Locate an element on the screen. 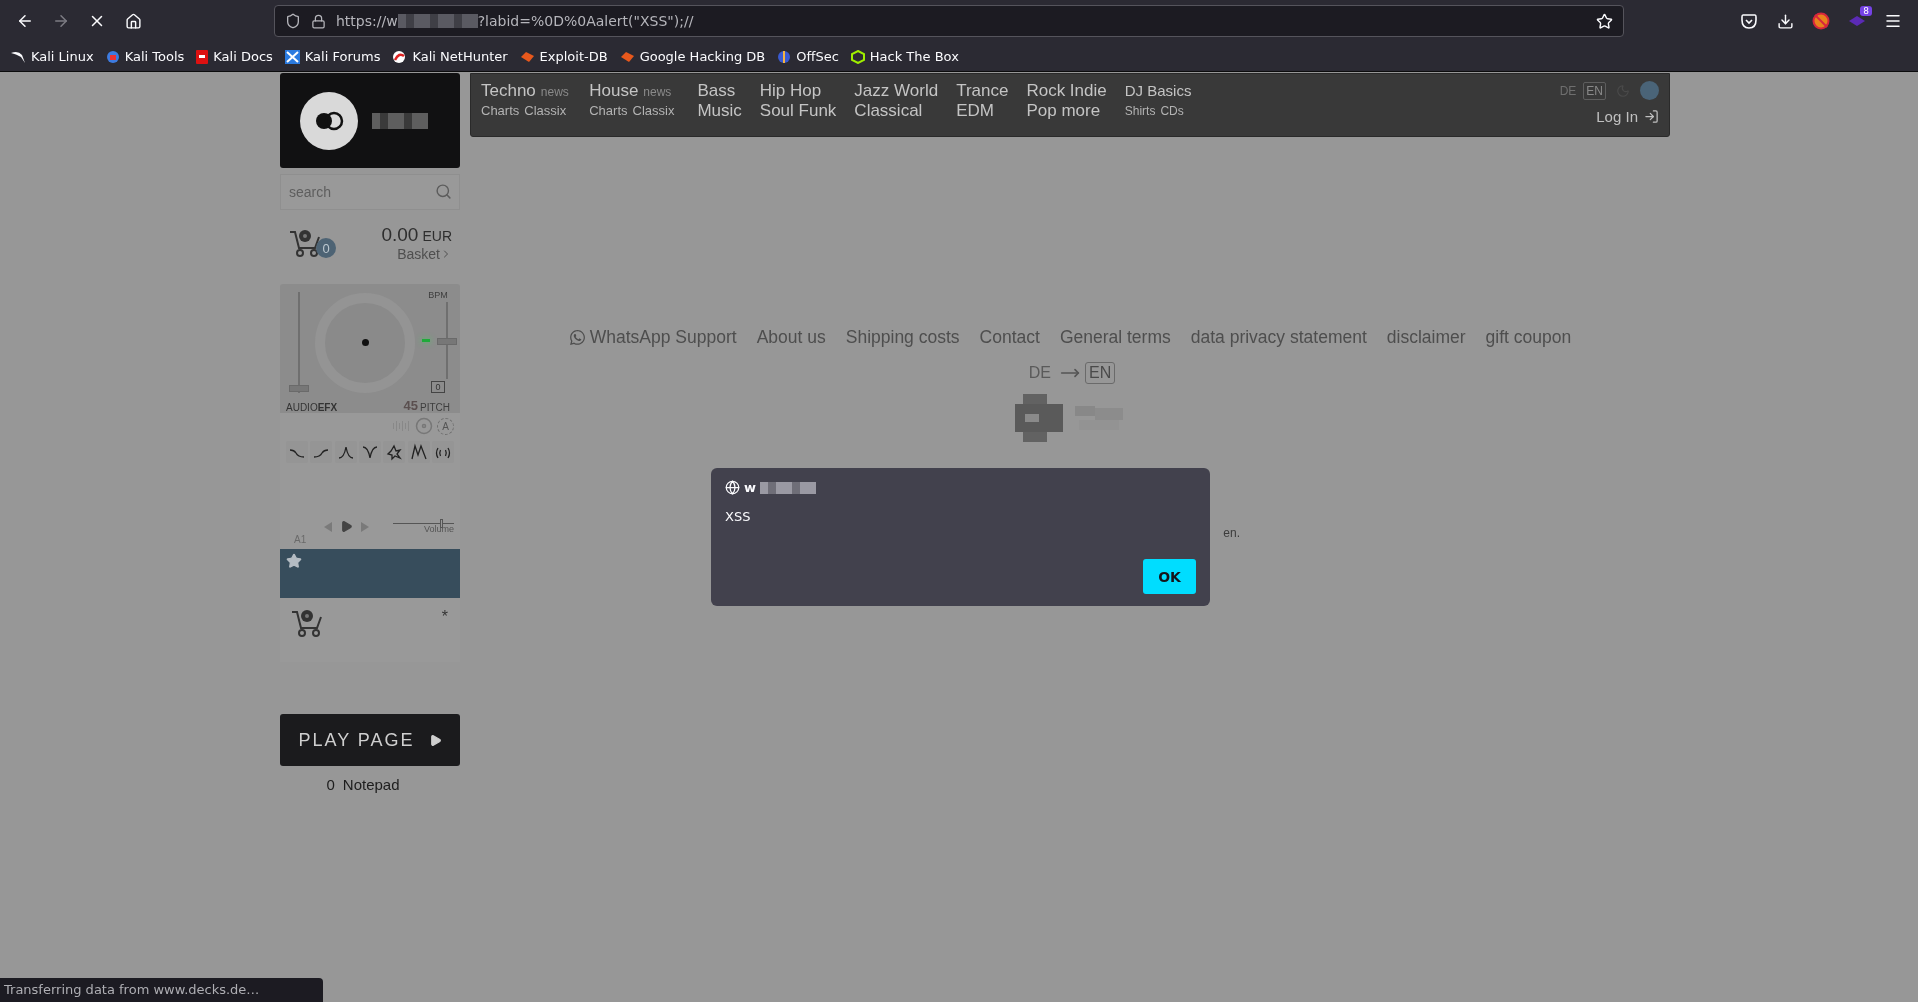  pitch-label: PITCH is located at coordinates (435, 407).